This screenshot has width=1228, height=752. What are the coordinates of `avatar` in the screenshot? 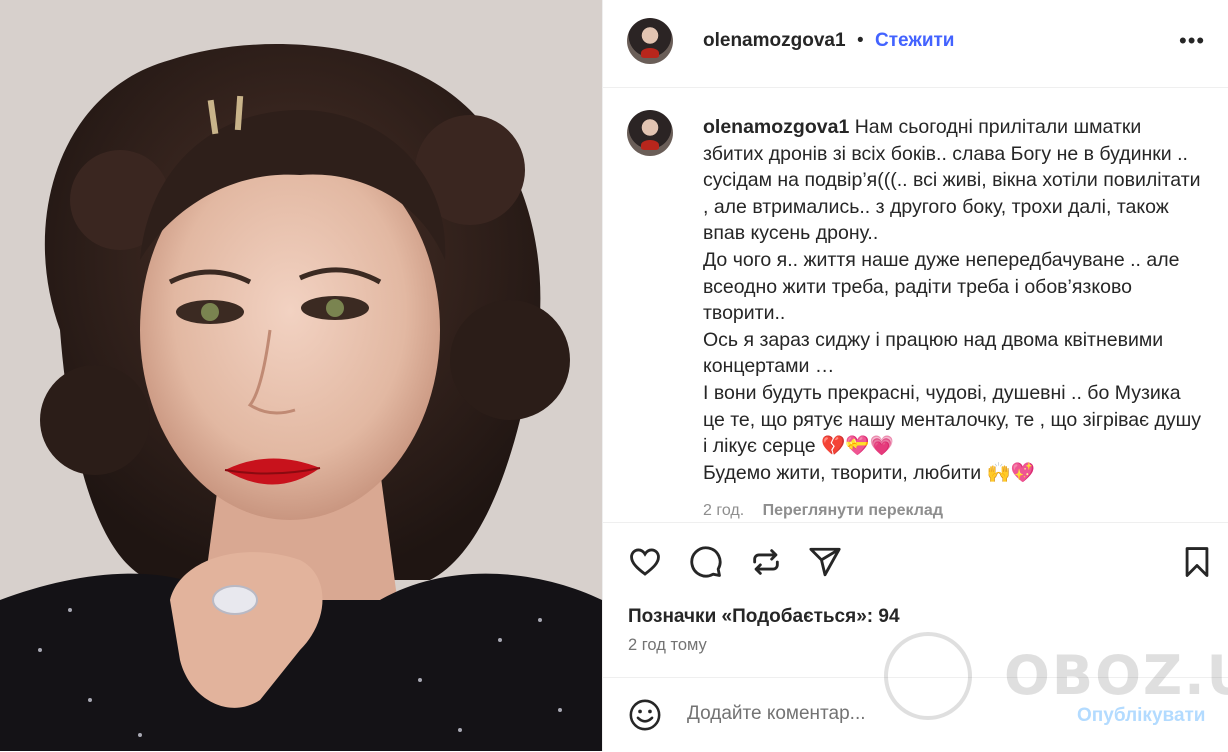 It's located at (650, 41).